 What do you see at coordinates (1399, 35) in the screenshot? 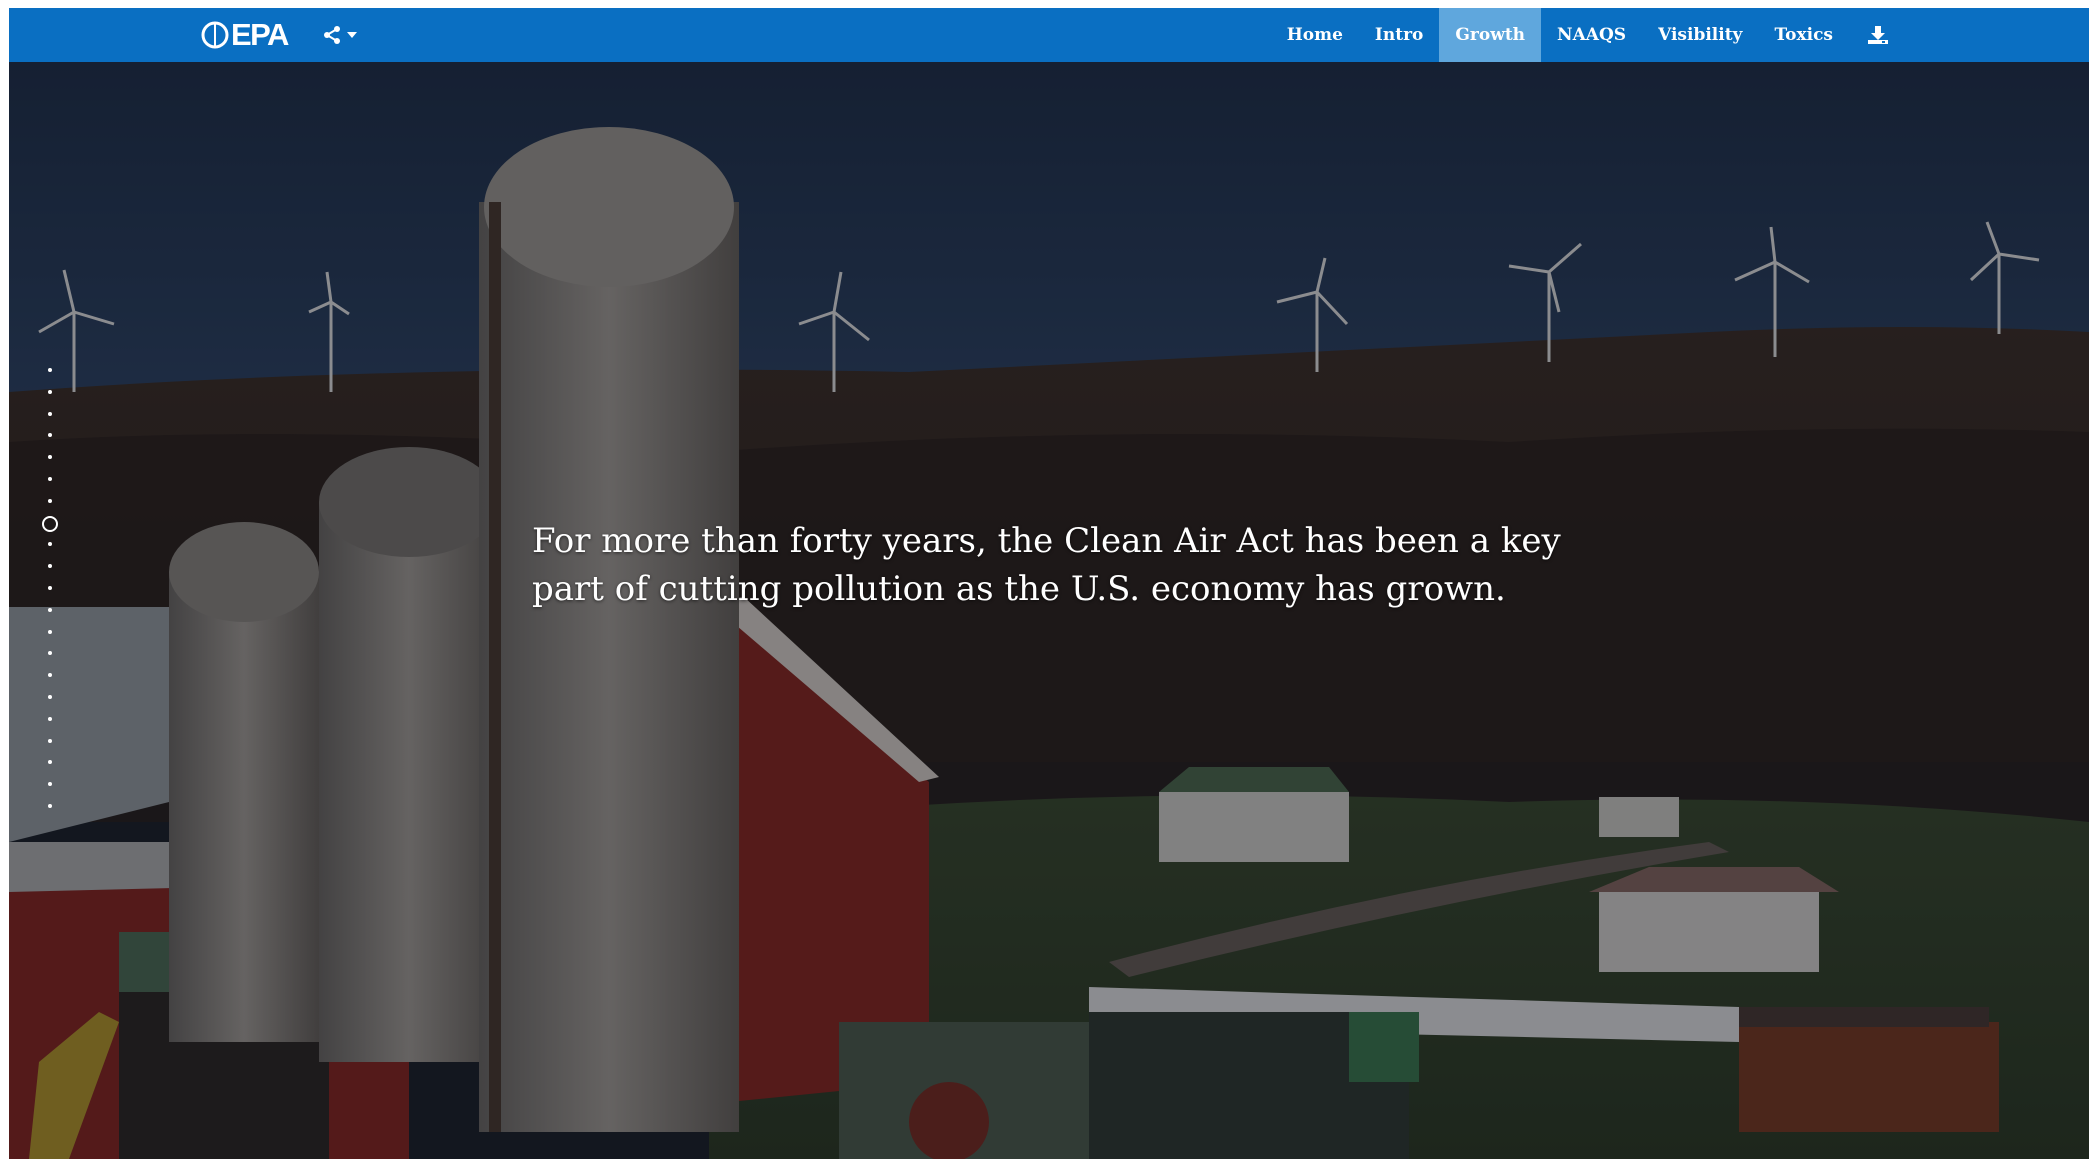
I see `nav-intro: Intro` at bounding box center [1399, 35].